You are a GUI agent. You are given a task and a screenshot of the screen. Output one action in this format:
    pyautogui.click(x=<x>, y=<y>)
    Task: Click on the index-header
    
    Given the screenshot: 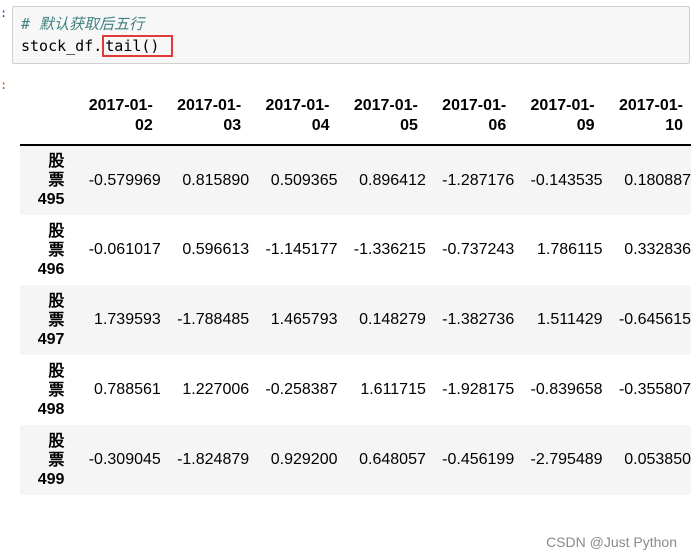 What is the action you would take?
    pyautogui.click(x=46, y=119)
    